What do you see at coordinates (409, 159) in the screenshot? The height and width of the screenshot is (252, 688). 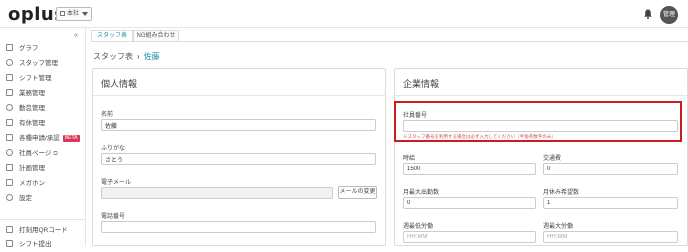 I see `hourly-wage-label: 時給` at bounding box center [409, 159].